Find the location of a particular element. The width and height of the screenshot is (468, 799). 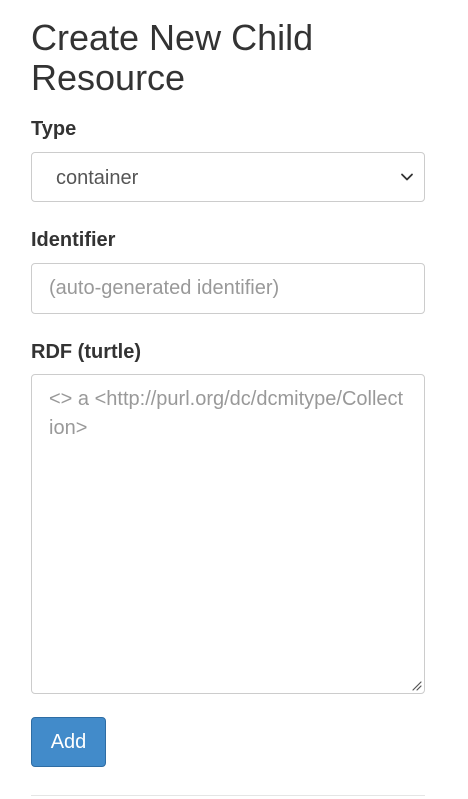

type-select-value: container is located at coordinates (97, 178).